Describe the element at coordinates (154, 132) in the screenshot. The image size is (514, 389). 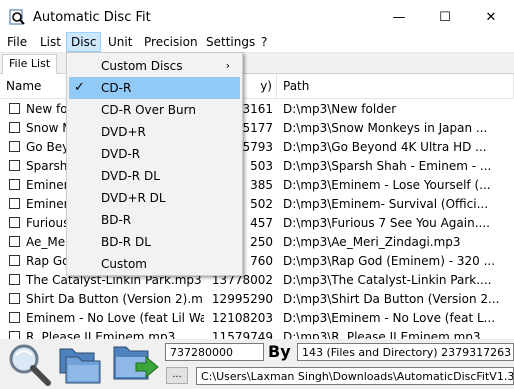
I see `menu-item-dvd-plus-r: DVD+R` at that location.